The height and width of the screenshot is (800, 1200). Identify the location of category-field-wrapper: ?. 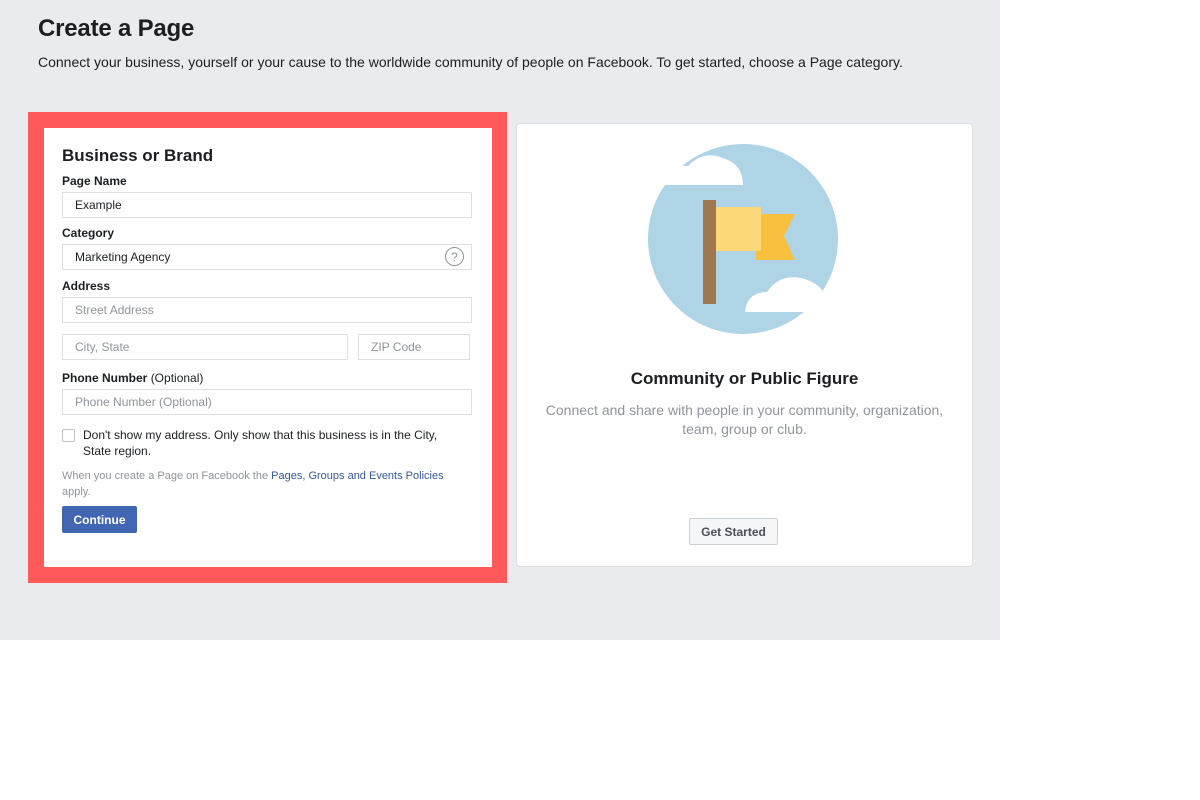
(267, 257).